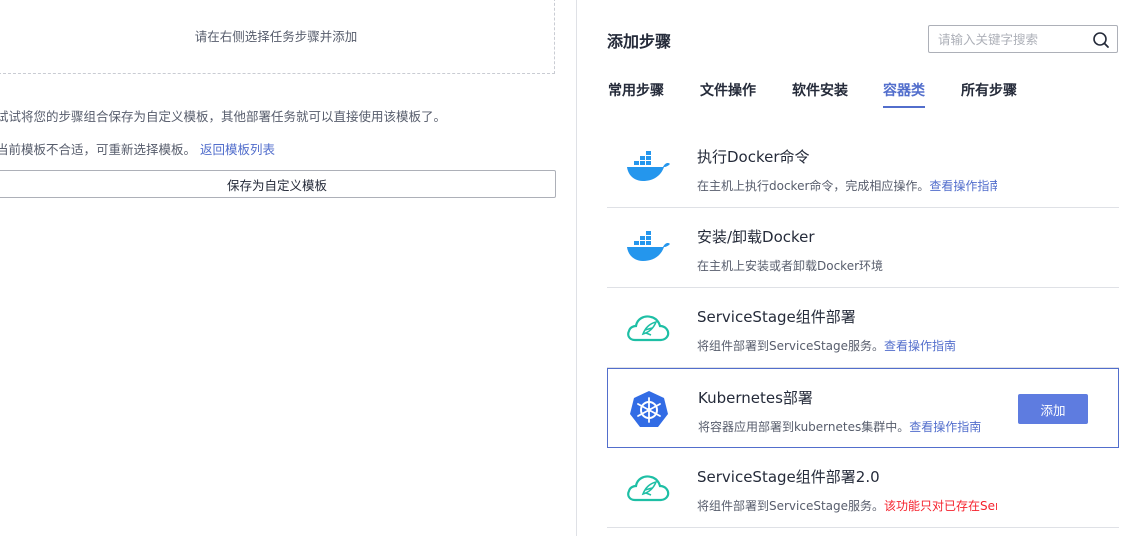 The width and height of the screenshot is (1127, 536). What do you see at coordinates (776, 317) in the screenshot?
I see `step-name: ServiceStage组件部署` at bounding box center [776, 317].